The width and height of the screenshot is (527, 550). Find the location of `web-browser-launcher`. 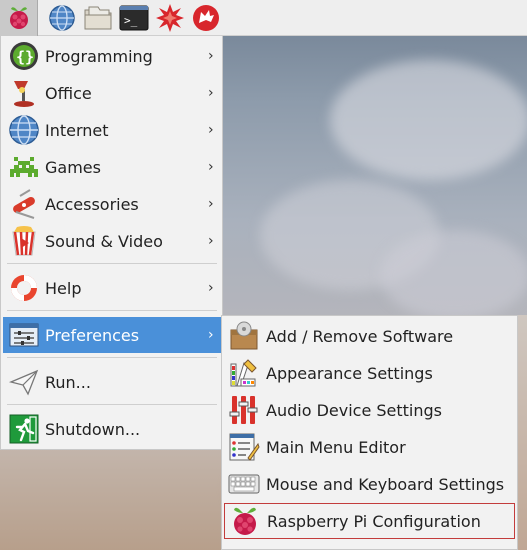

web-browser-launcher is located at coordinates (62, 18).